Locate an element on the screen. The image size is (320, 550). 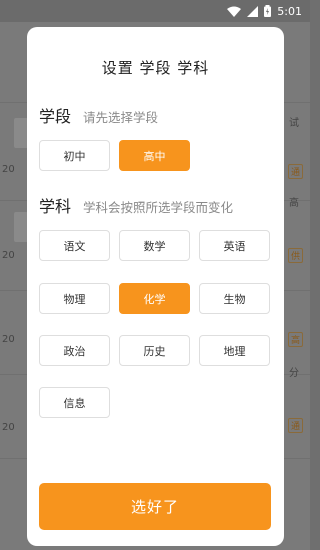
subject-section-header: 学科 学科会按照所选学段而变化 is located at coordinates (136, 205).